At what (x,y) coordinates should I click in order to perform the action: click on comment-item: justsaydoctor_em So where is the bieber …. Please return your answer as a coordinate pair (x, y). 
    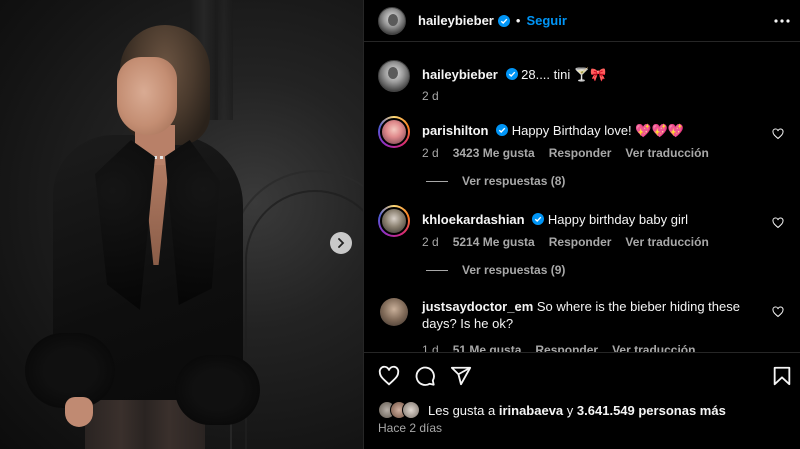
    Looking at the image, I should click on (583, 325).